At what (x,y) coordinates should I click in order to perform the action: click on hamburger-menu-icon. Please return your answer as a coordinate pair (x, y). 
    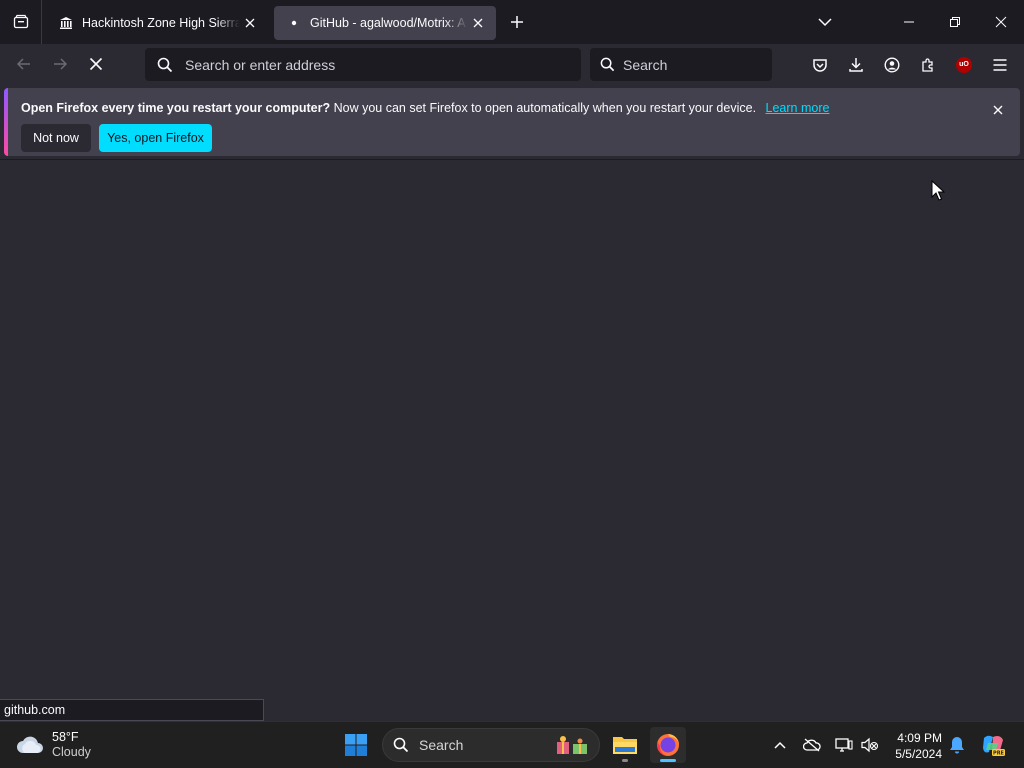
    Looking at the image, I should click on (1000, 64).